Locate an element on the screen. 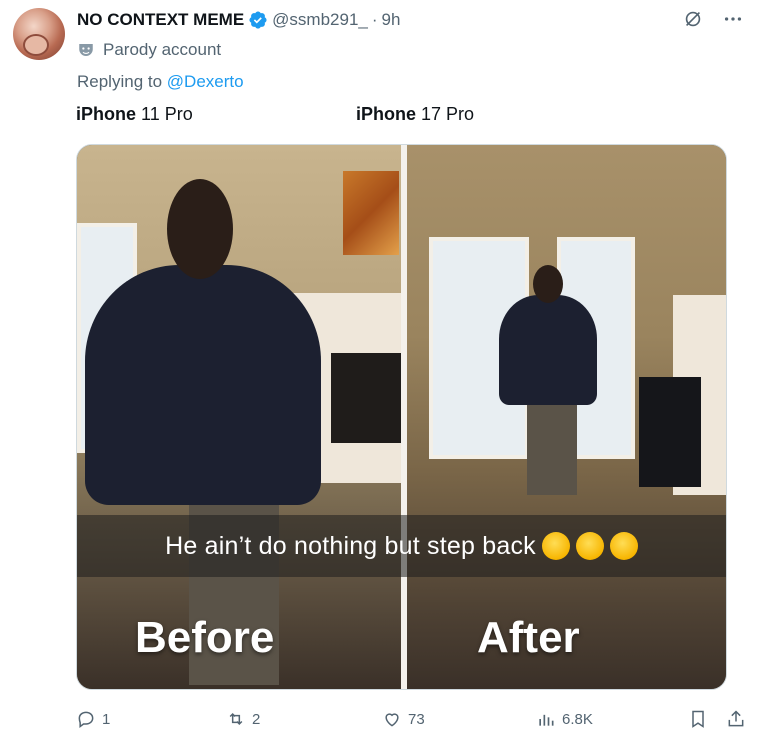 Image resolution: width=762 pixels, height=744 pixels. heart-icon is located at coordinates (392, 720).